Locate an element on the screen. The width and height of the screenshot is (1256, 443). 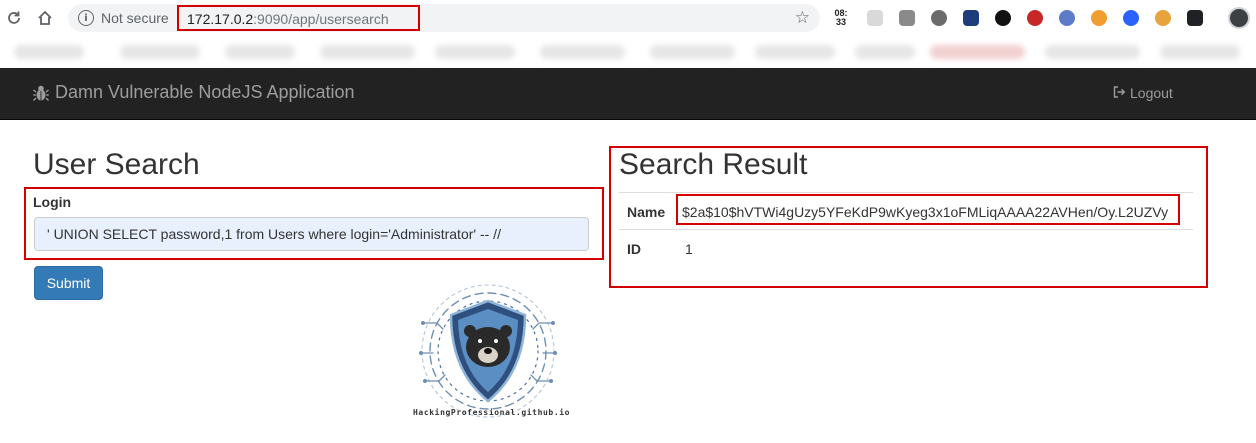
logo-caption: HackingProfessional.github.io is located at coordinates (492, 412).